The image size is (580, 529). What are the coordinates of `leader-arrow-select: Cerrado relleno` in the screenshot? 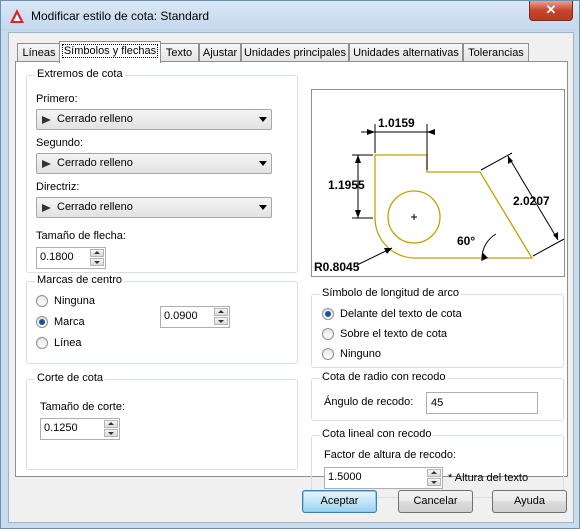 It's located at (154, 207).